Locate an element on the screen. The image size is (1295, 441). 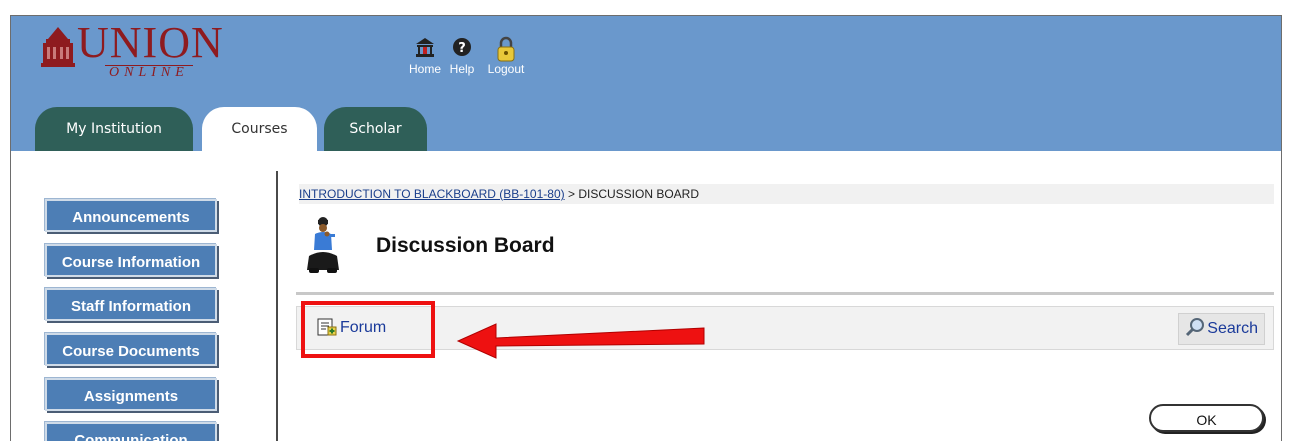
home-link: Home is located at coordinates (425, 56).